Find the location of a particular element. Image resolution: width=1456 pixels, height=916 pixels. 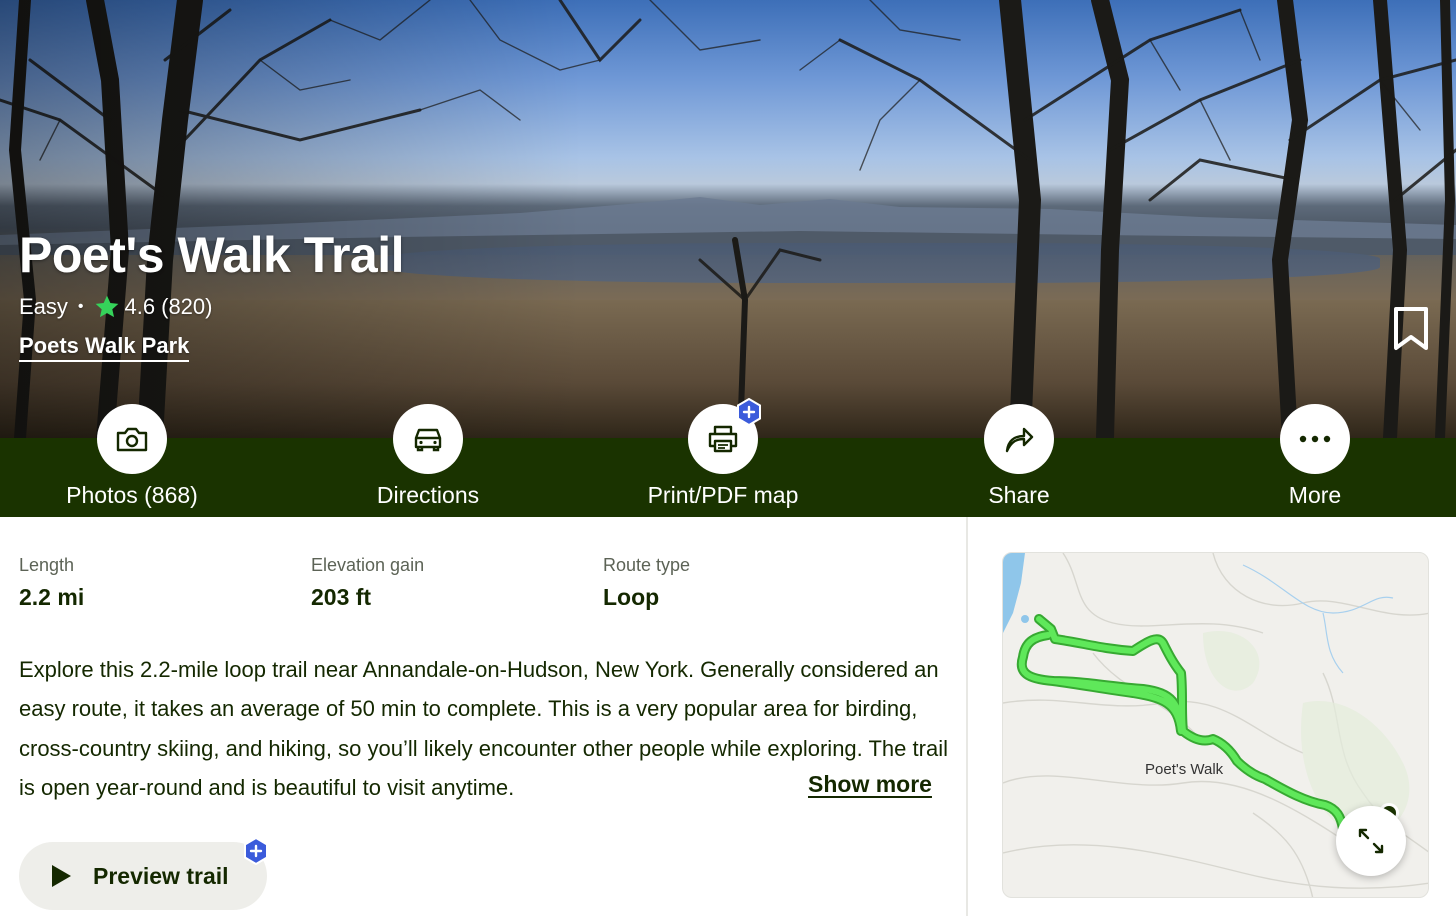

play-icon is located at coordinates (61, 876).